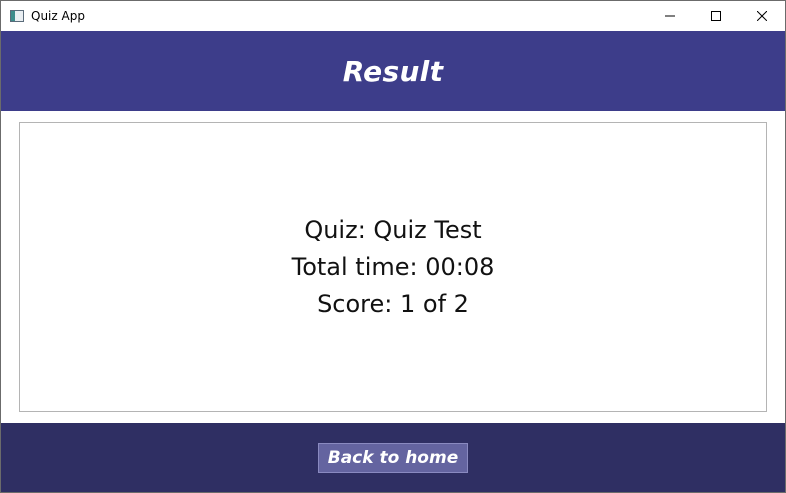 This screenshot has height=493, width=786. I want to click on maximize-icon, so click(716, 16).